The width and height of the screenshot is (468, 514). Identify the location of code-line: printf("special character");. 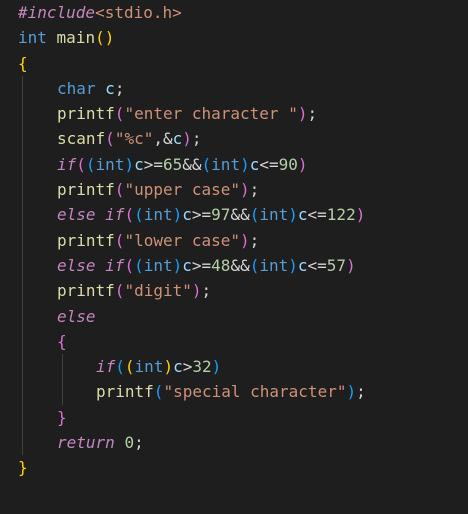
(234, 392).